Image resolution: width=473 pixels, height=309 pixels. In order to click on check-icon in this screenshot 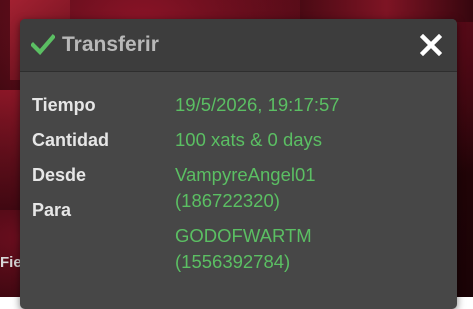, I will do `click(43, 44)`.